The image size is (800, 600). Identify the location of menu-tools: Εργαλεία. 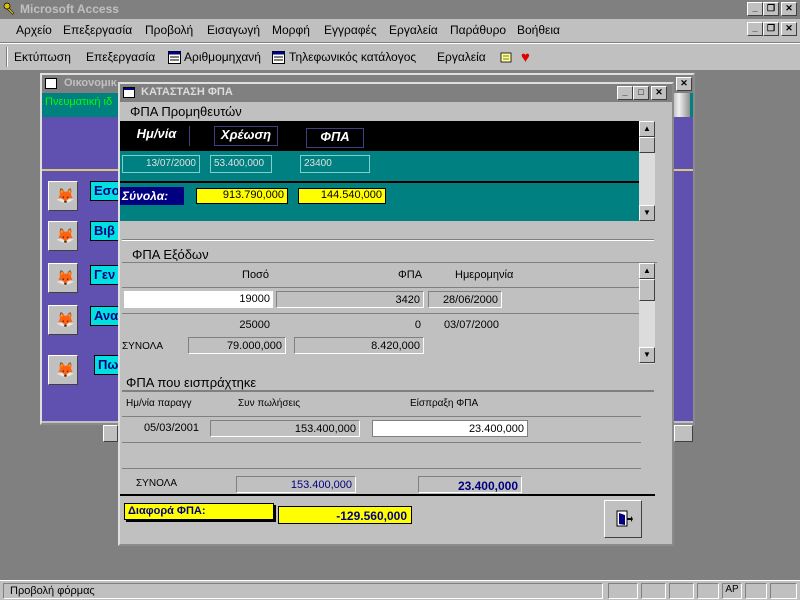
(413, 30).